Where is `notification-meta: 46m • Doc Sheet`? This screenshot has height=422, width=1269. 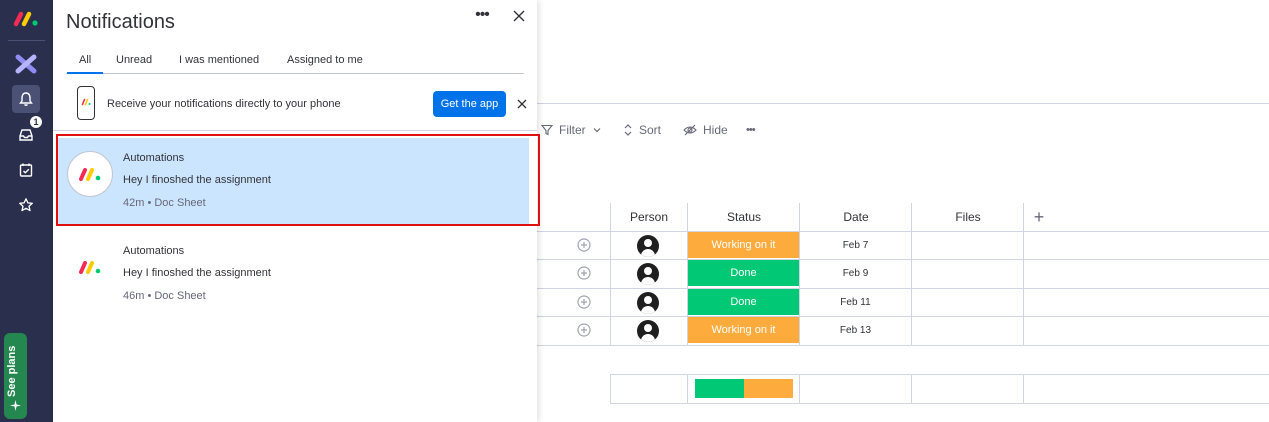 notification-meta: 46m • Doc Sheet is located at coordinates (164, 296).